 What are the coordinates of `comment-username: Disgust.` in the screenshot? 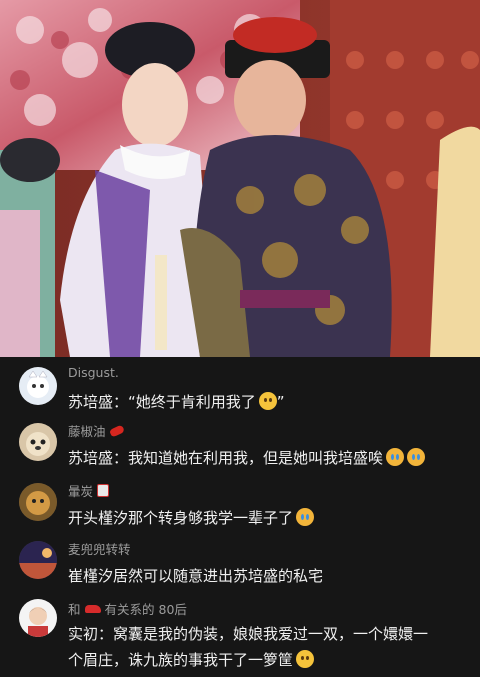 It's located at (93, 372).